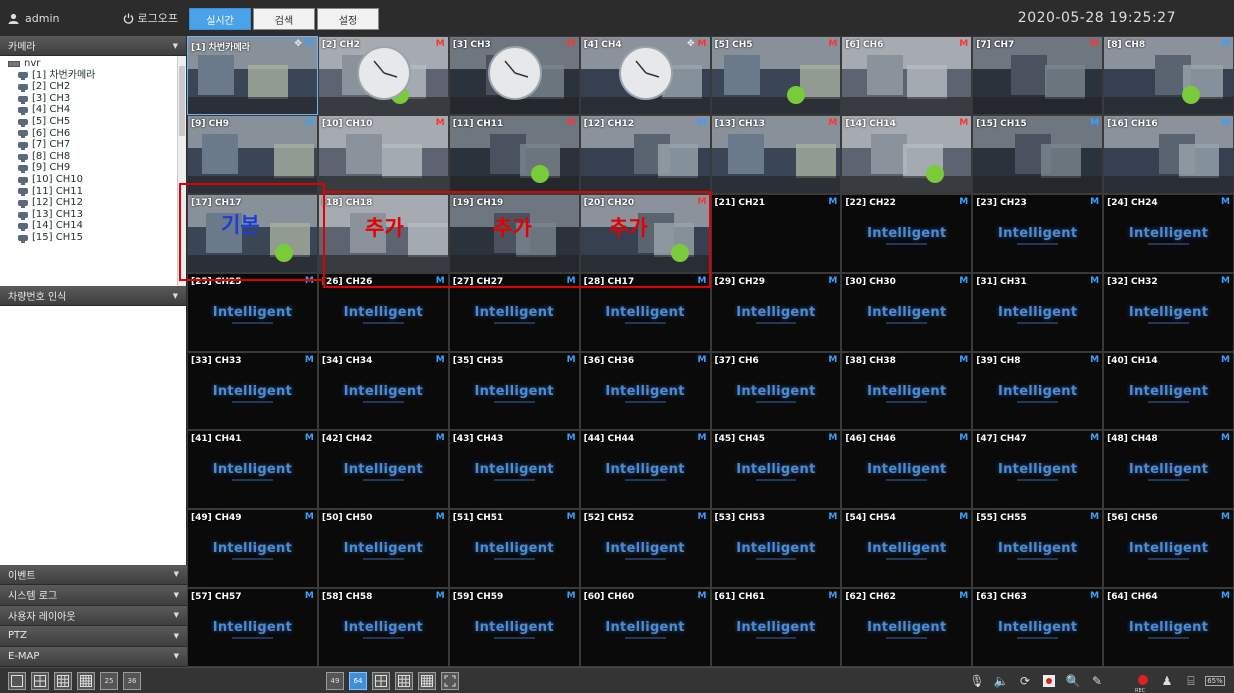 This screenshot has height=693, width=1234. What do you see at coordinates (97, 64) in the screenshot?
I see `tree-root-nvr: nvr` at bounding box center [97, 64].